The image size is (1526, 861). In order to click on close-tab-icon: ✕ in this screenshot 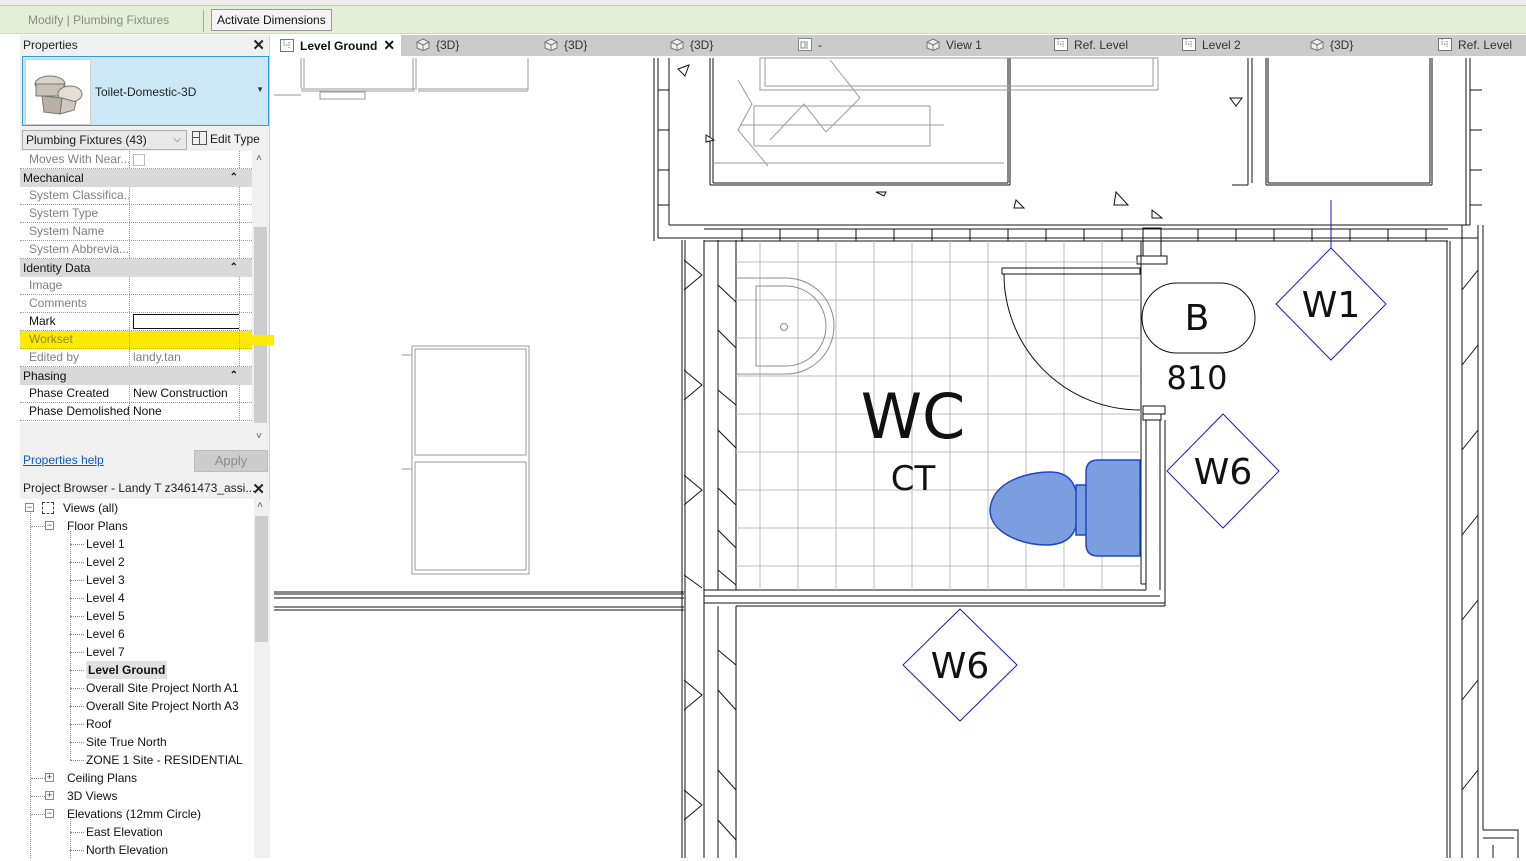, I will do `click(389, 45)`.